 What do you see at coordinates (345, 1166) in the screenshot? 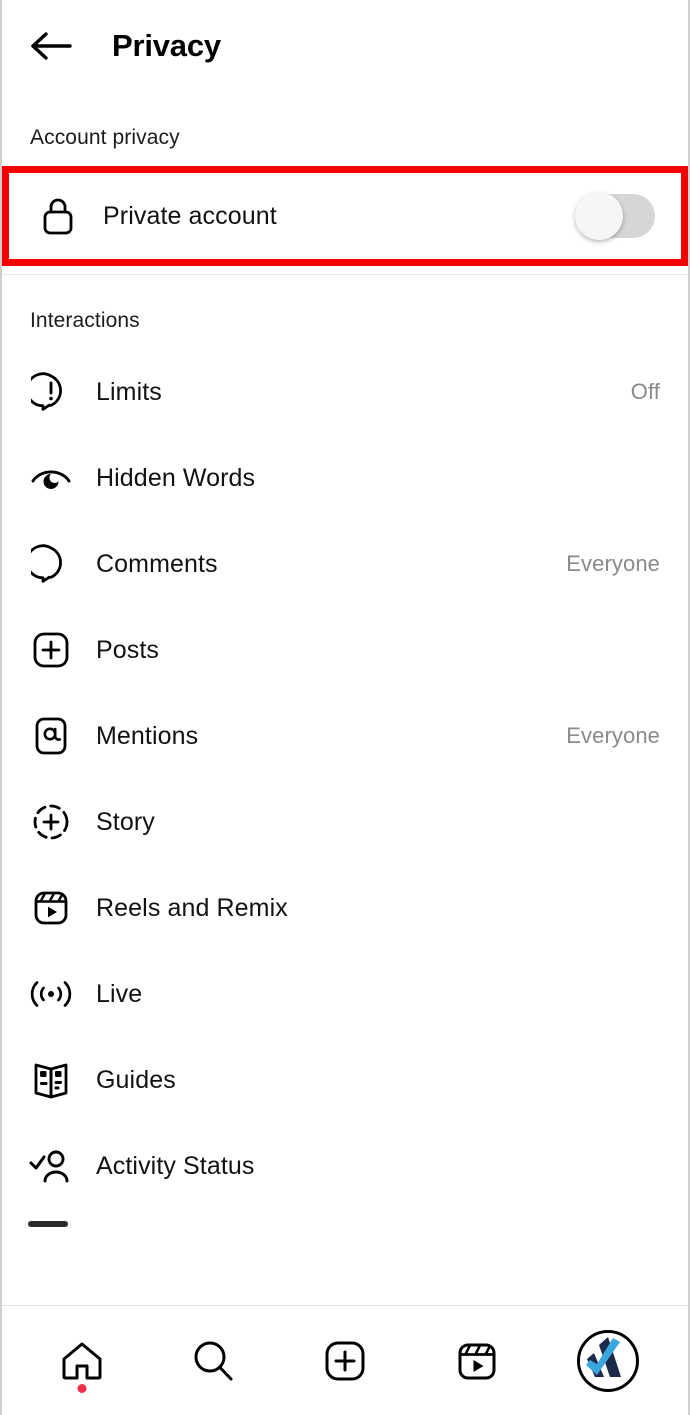
I see `row-activity-status: Activity Status` at bounding box center [345, 1166].